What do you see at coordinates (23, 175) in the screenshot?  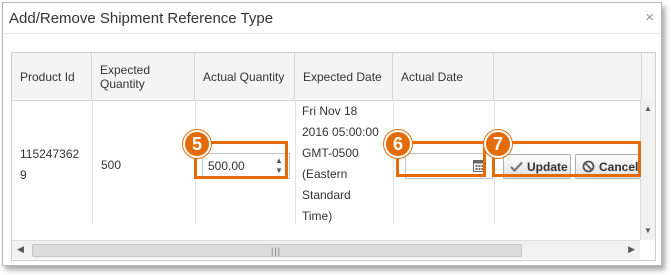 I see `product-id-line: 9` at bounding box center [23, 175].